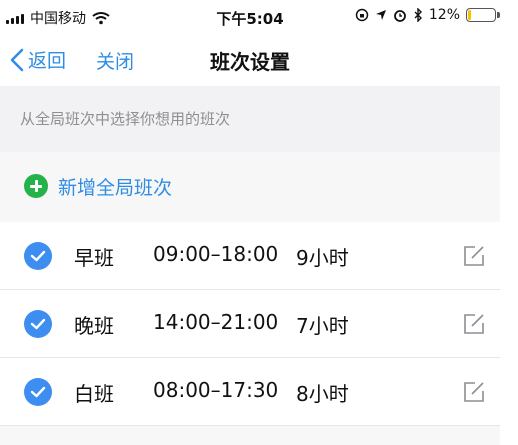 The image size is (518, 445). What do you see at coordinates (94, 394) in the screenshot?
I see `shift-name: 白班` at bounding box center [94, 394].